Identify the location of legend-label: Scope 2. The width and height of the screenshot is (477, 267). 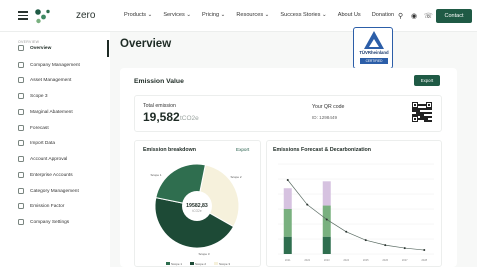
(200, 264).